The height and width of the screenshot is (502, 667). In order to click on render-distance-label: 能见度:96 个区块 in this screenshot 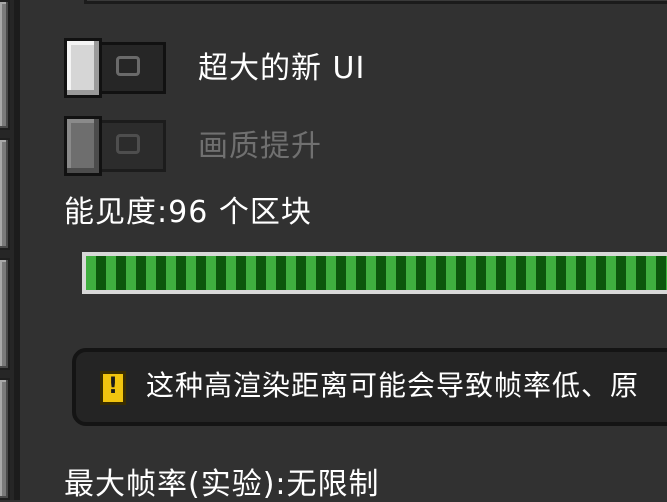, I will do `click(188, 212)`.